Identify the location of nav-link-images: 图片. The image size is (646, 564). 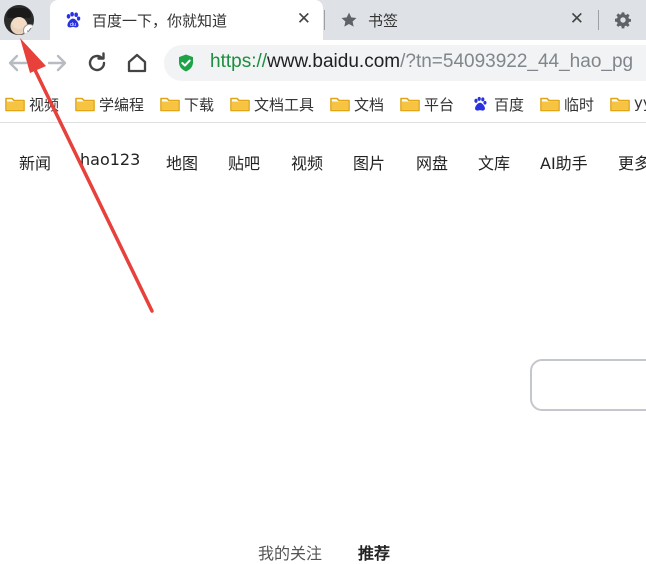
(369, 162).